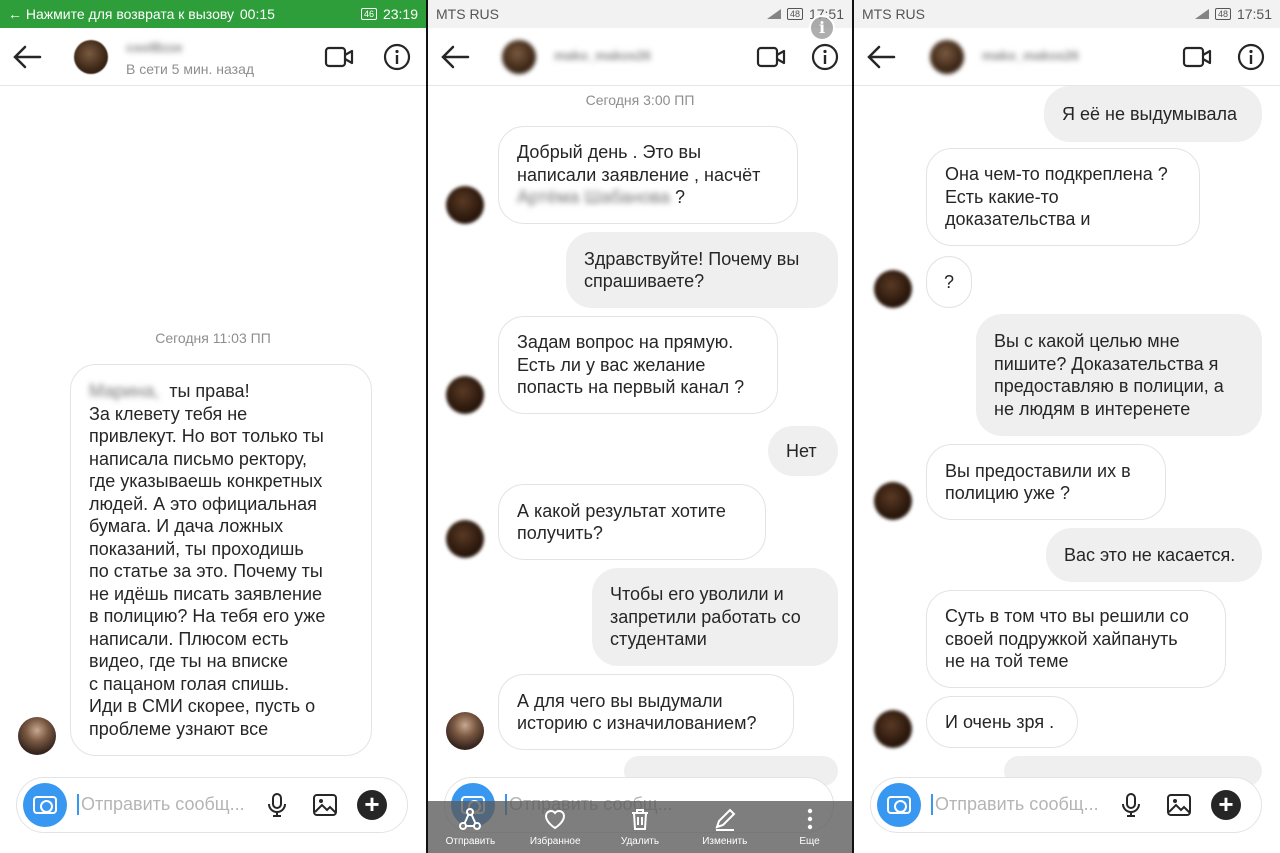 The image size is (1280, 853). I want to click on chat-header: coolBzze В сети 5 мин. назад, so click(213, 57).